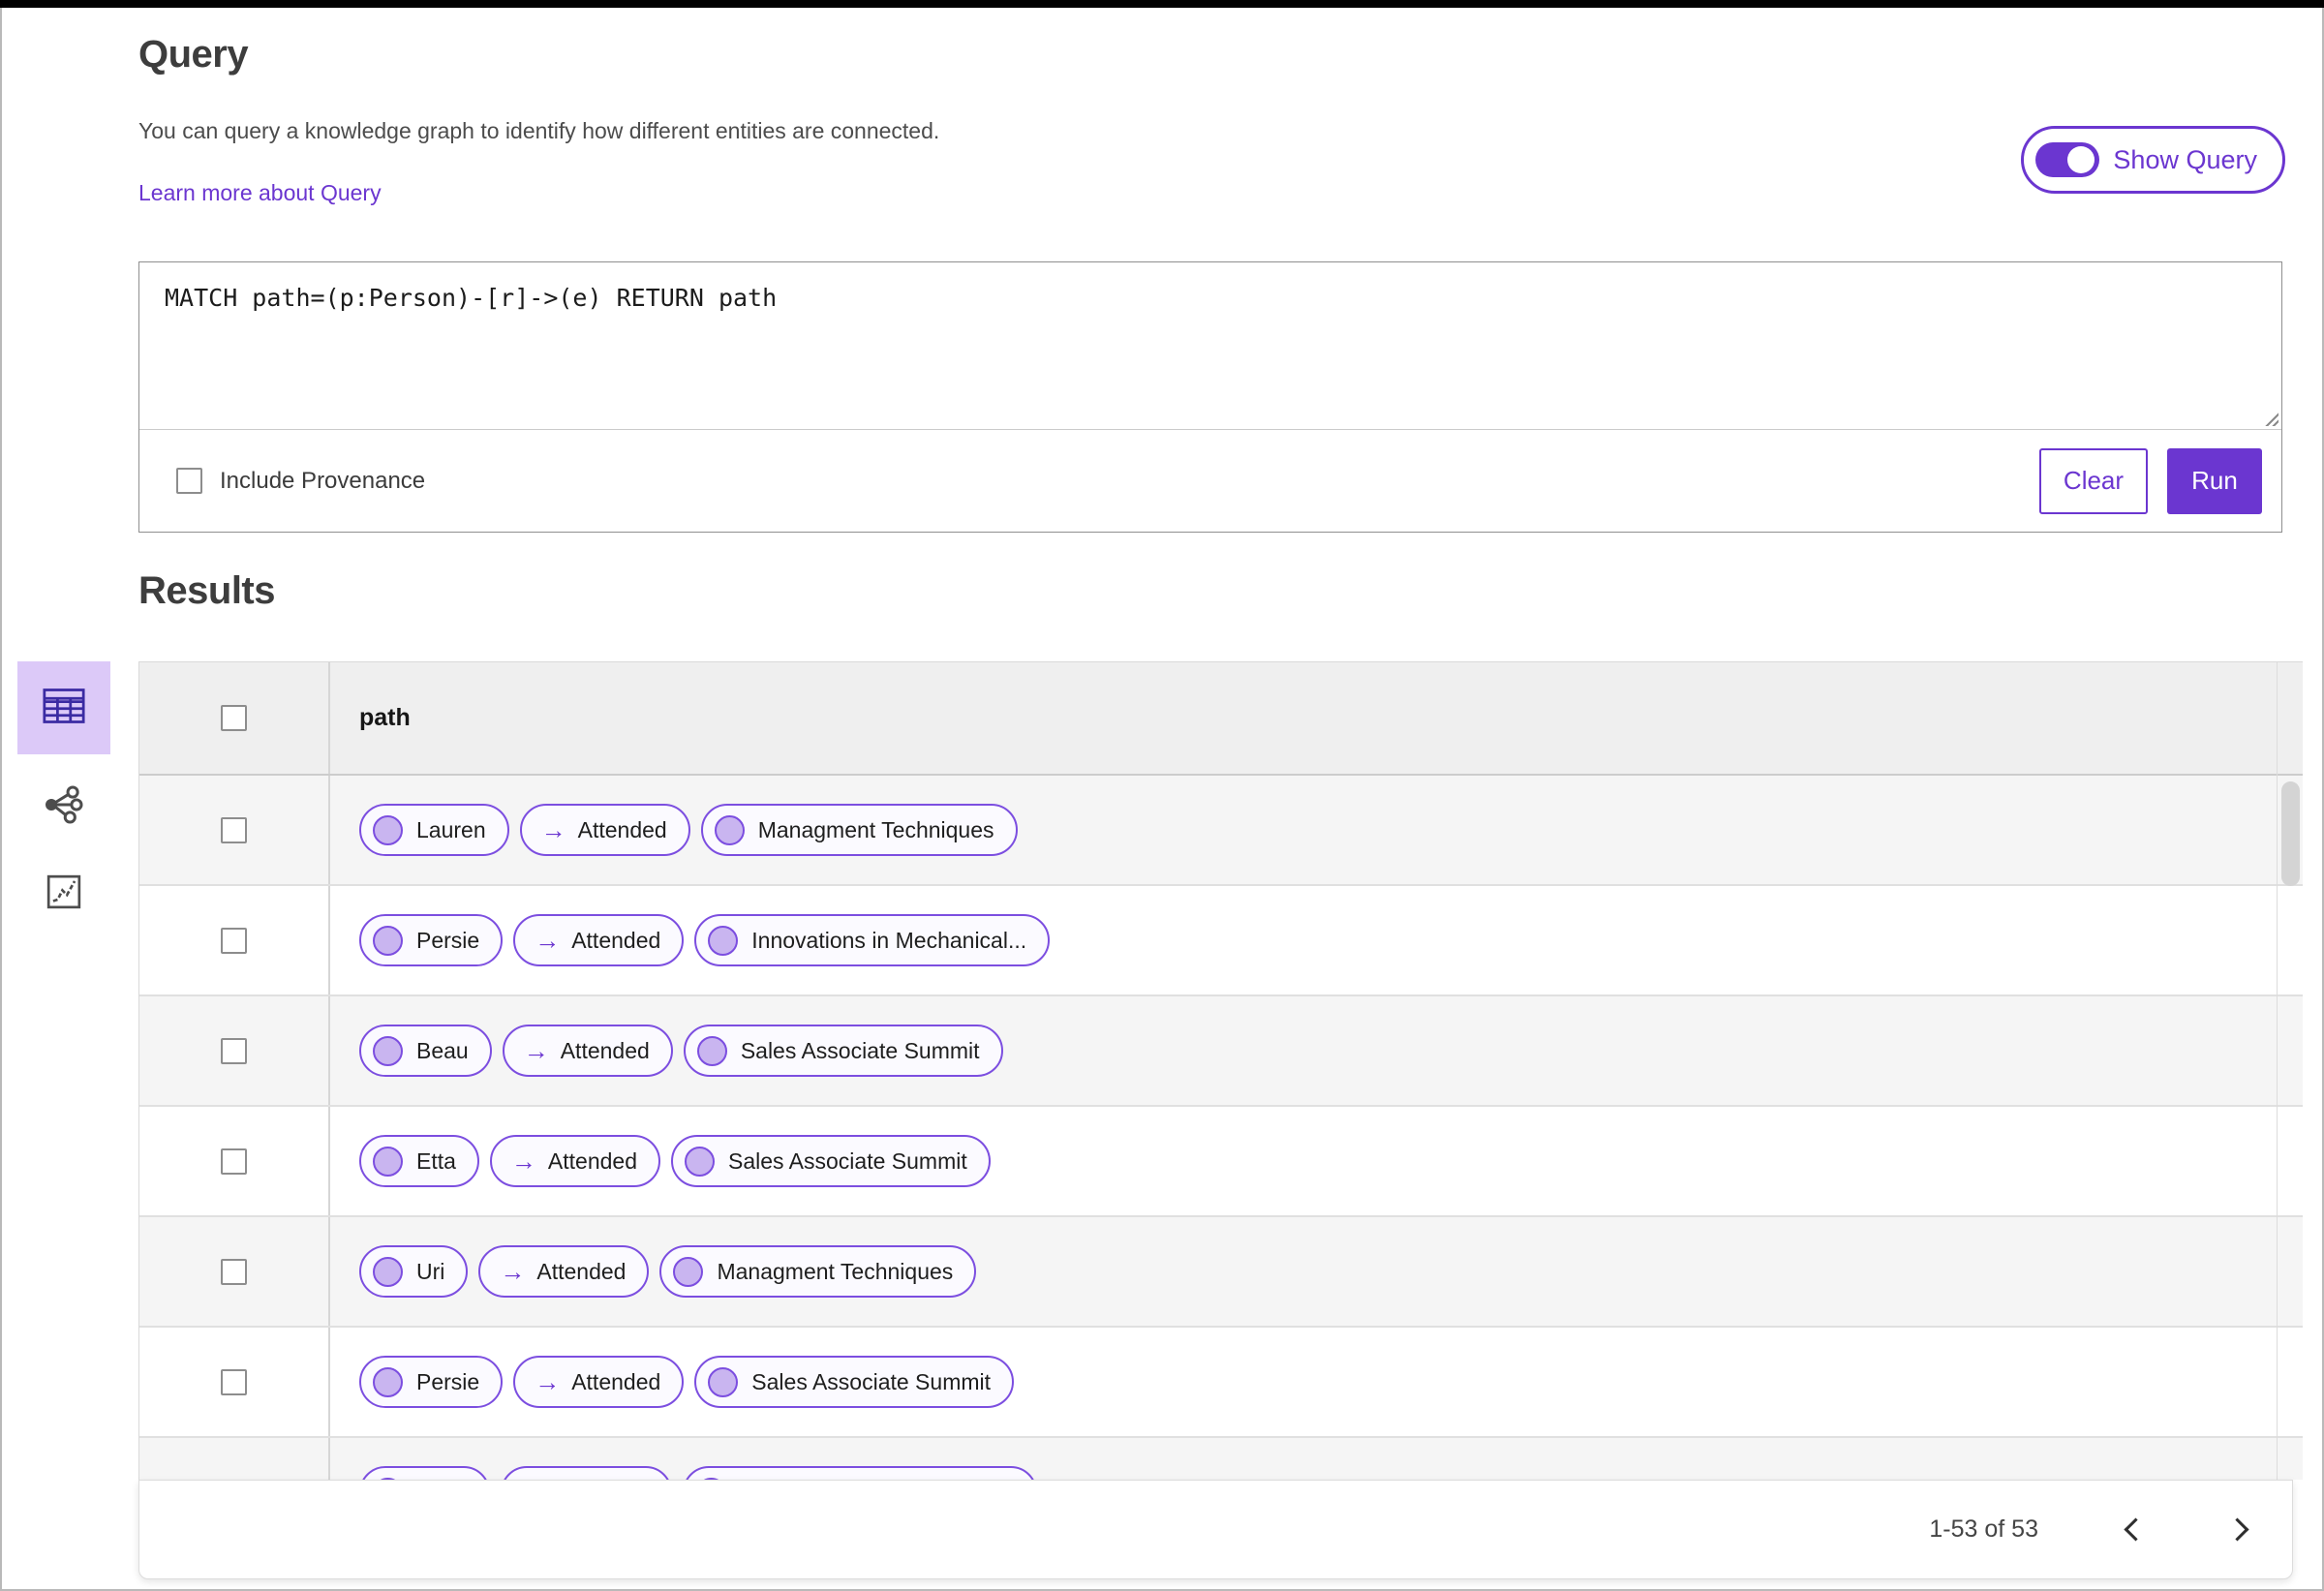 The height and width of the screenshot is (1591, 2324). Describe the element at coordinates (194, 54) in the screenshot. I see `query-title: Query` at that location.